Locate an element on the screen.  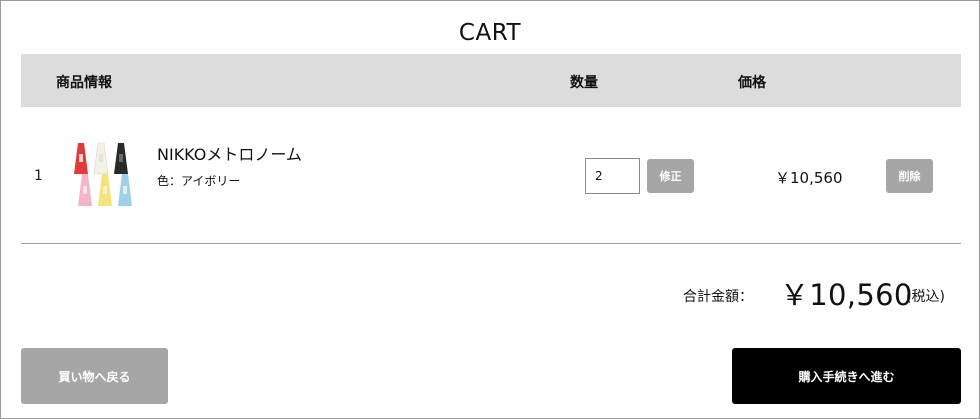
update-quantity-button: 修正 is located at coordinates (670, 176).